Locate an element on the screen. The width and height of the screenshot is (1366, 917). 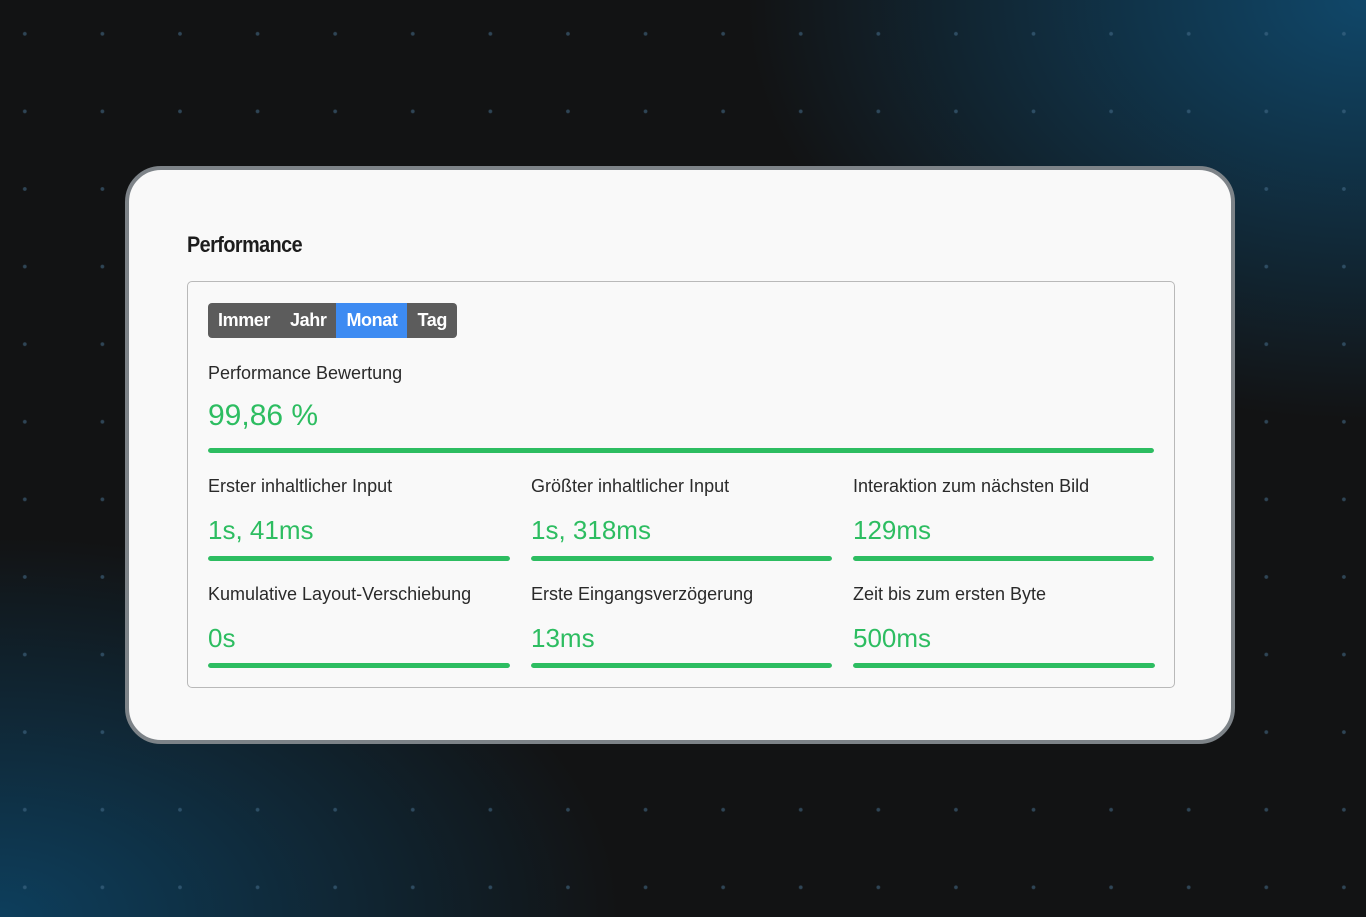
metric-largest-contentful-input: Größter inhaltlicher Input 1s, 318ms is located at coordinates (681, 518).